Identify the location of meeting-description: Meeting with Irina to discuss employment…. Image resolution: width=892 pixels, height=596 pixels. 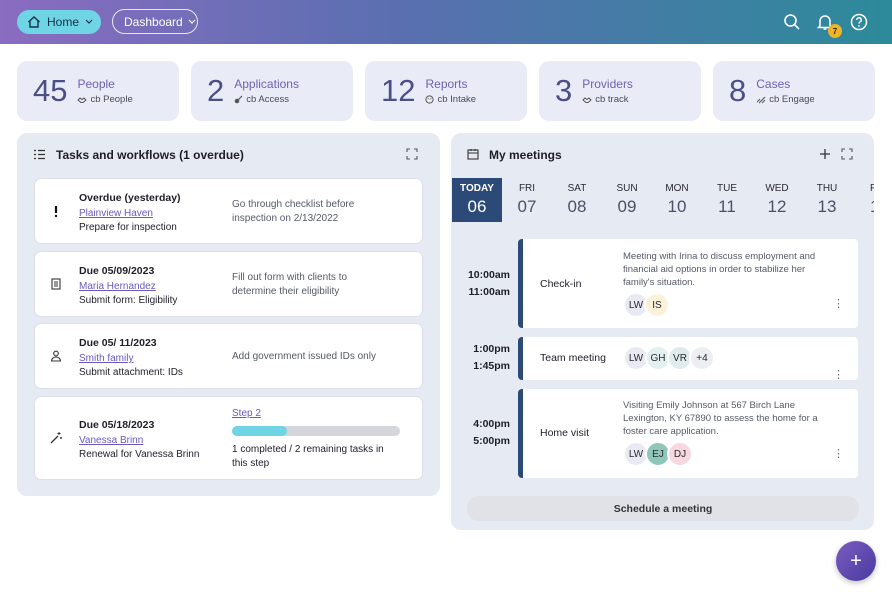
(719, 269).